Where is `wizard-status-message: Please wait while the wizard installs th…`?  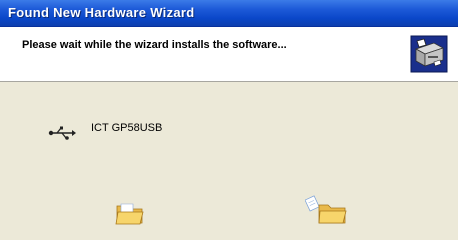
wizard-status-message: Please wait while the wizard installs th… is located at coordinates (154, 45).